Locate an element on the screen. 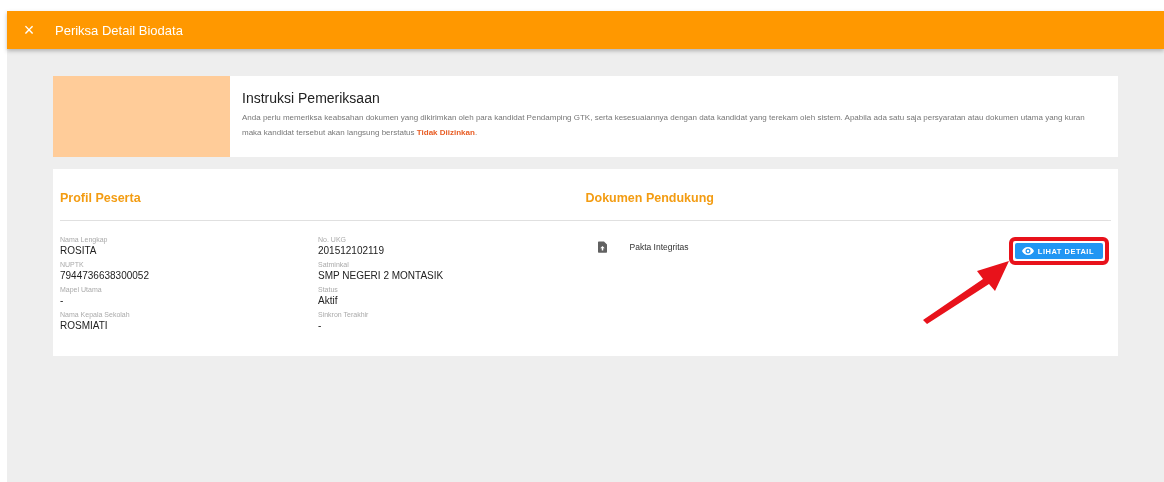  close-button: × is located at coordinates (29, 30).